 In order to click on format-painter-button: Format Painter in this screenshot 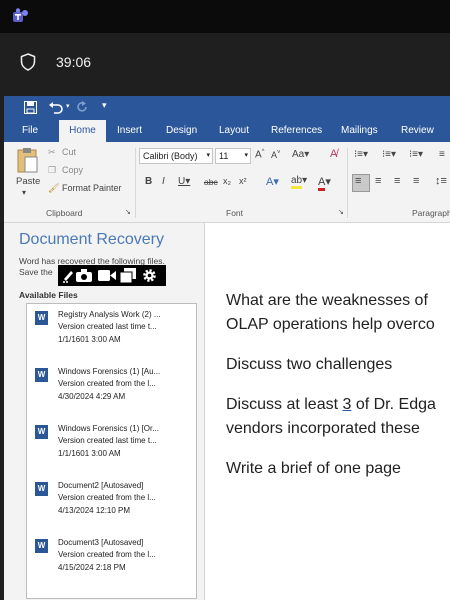, I will do `click(92, 188)`.